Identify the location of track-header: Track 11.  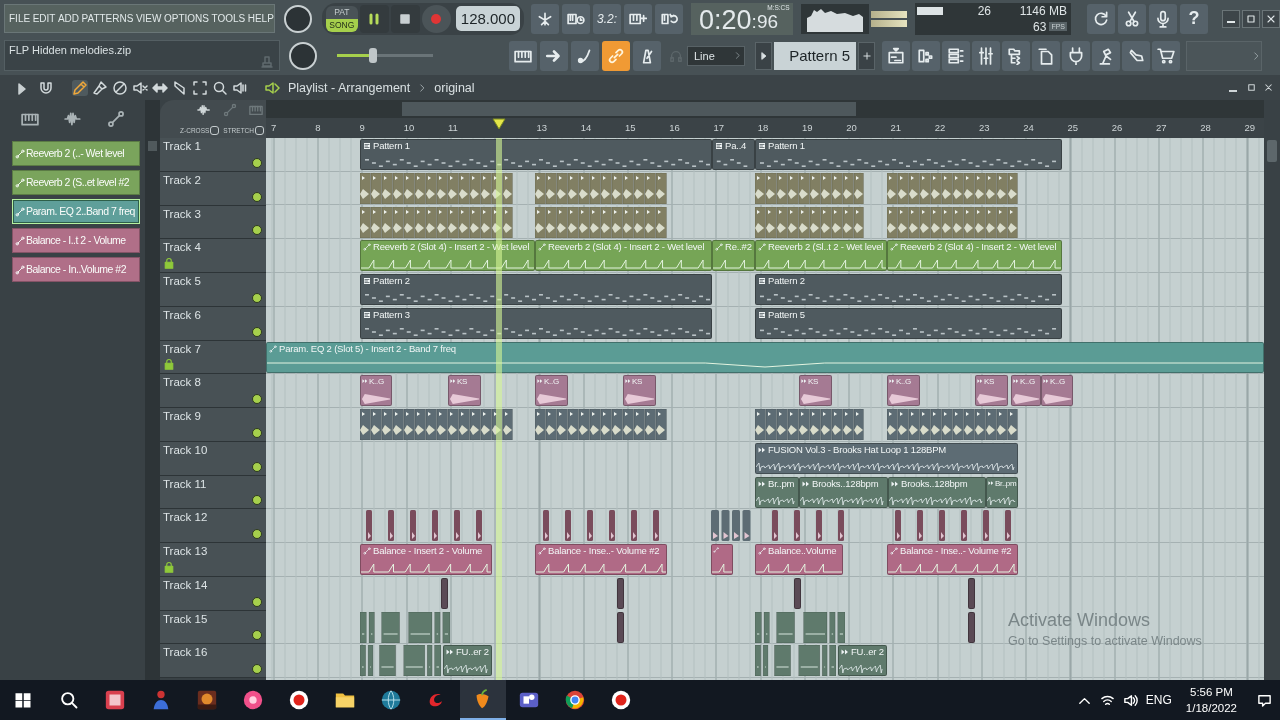
(213, 492).